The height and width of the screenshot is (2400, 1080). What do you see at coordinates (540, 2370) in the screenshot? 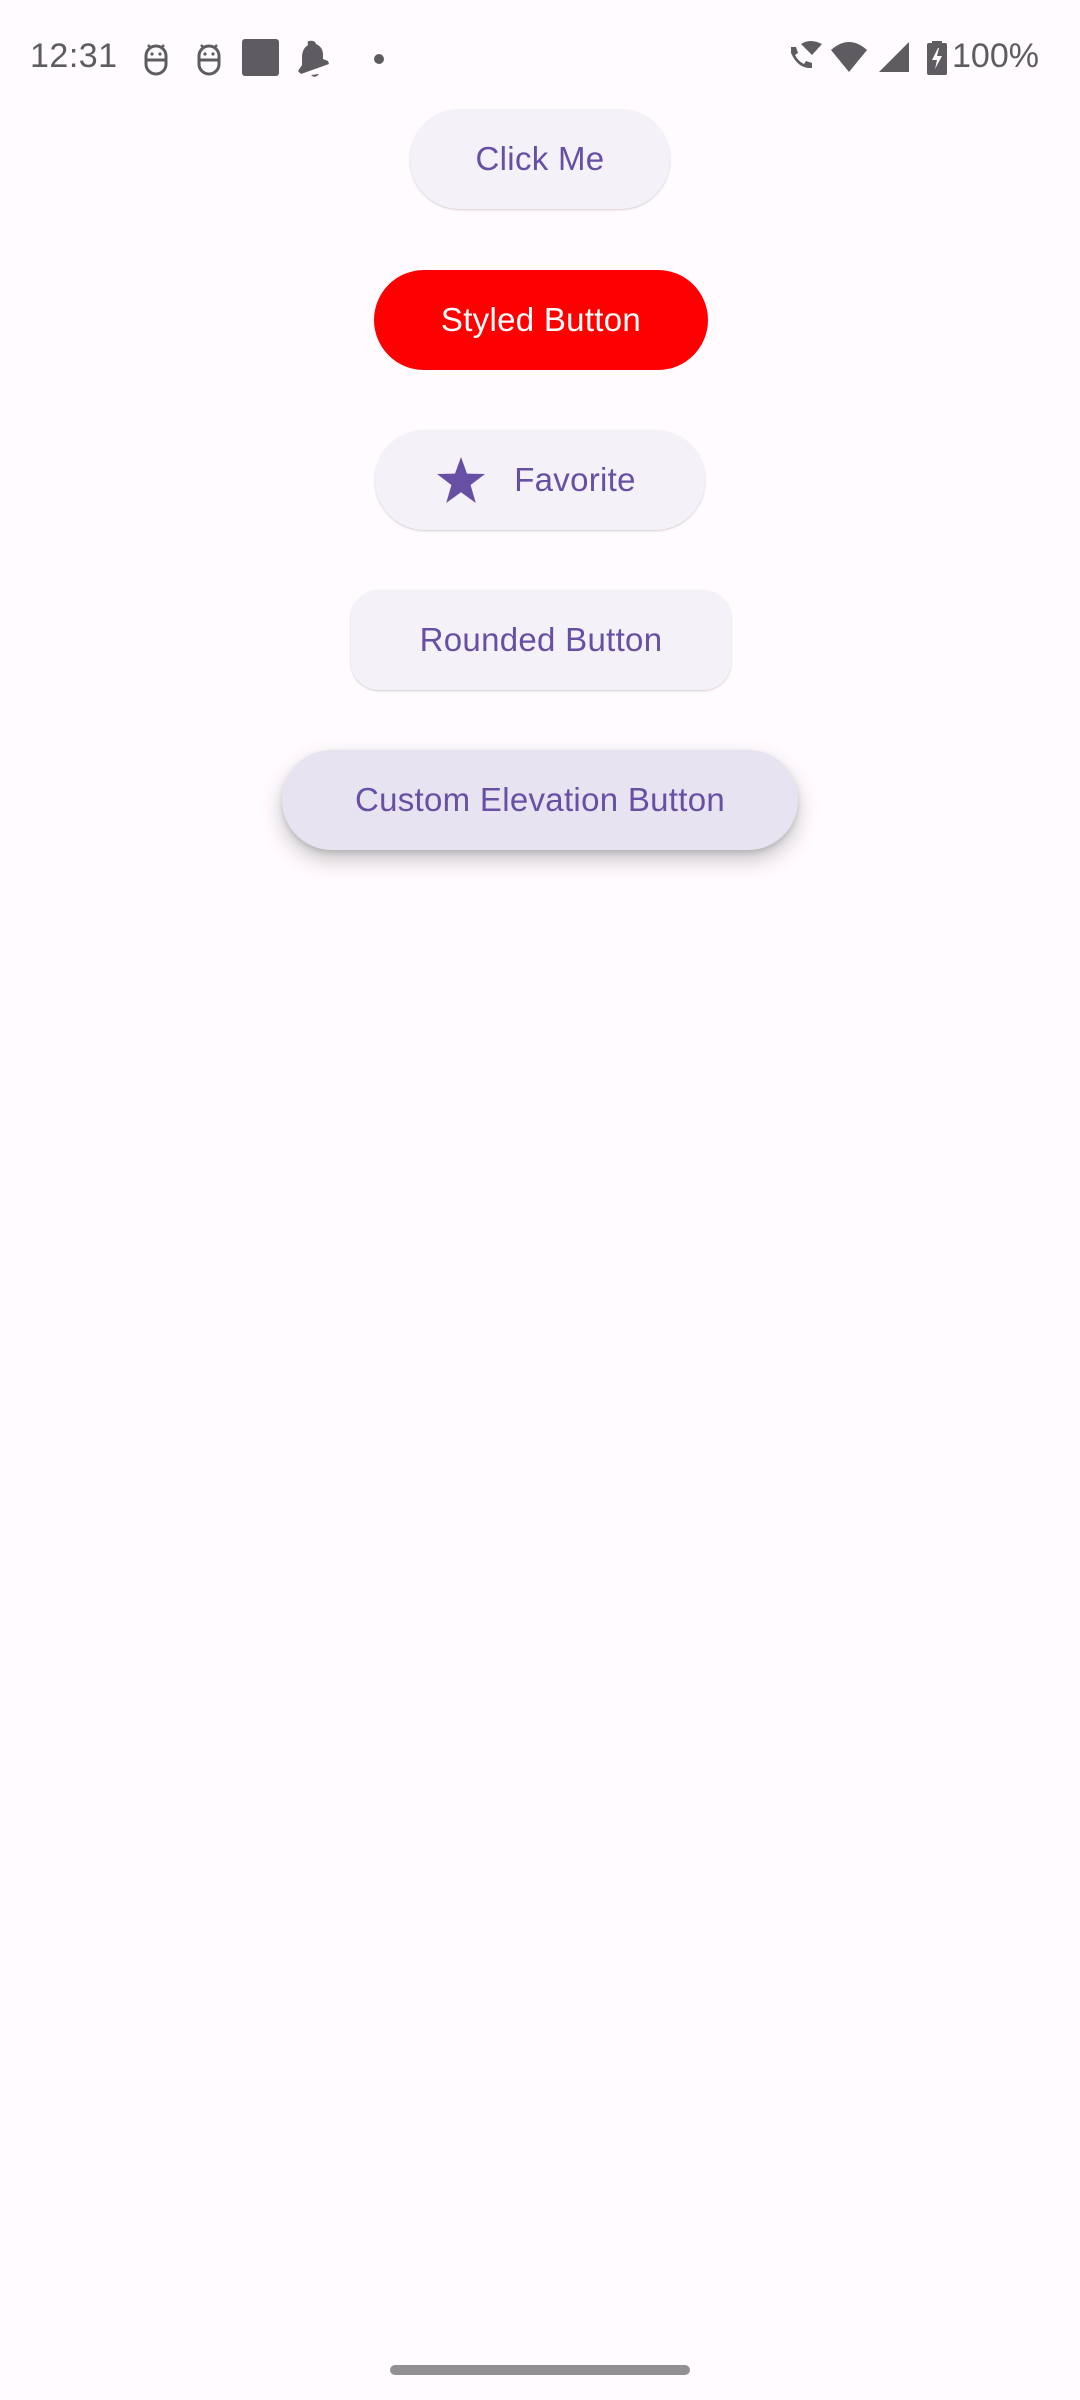
I see `home-indicator` at bounding box center [540, 2370].